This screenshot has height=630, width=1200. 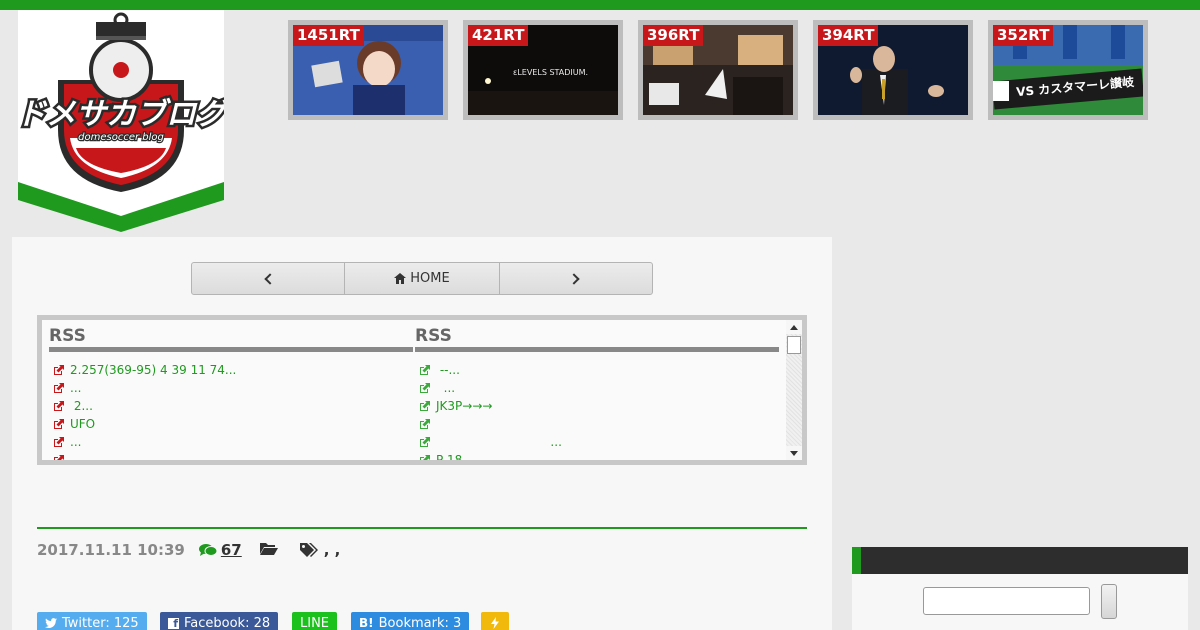 What do you see at coordinates (51, 623) in the screenshot?
I see `twitter-icon` at bounding box center [51, 623].